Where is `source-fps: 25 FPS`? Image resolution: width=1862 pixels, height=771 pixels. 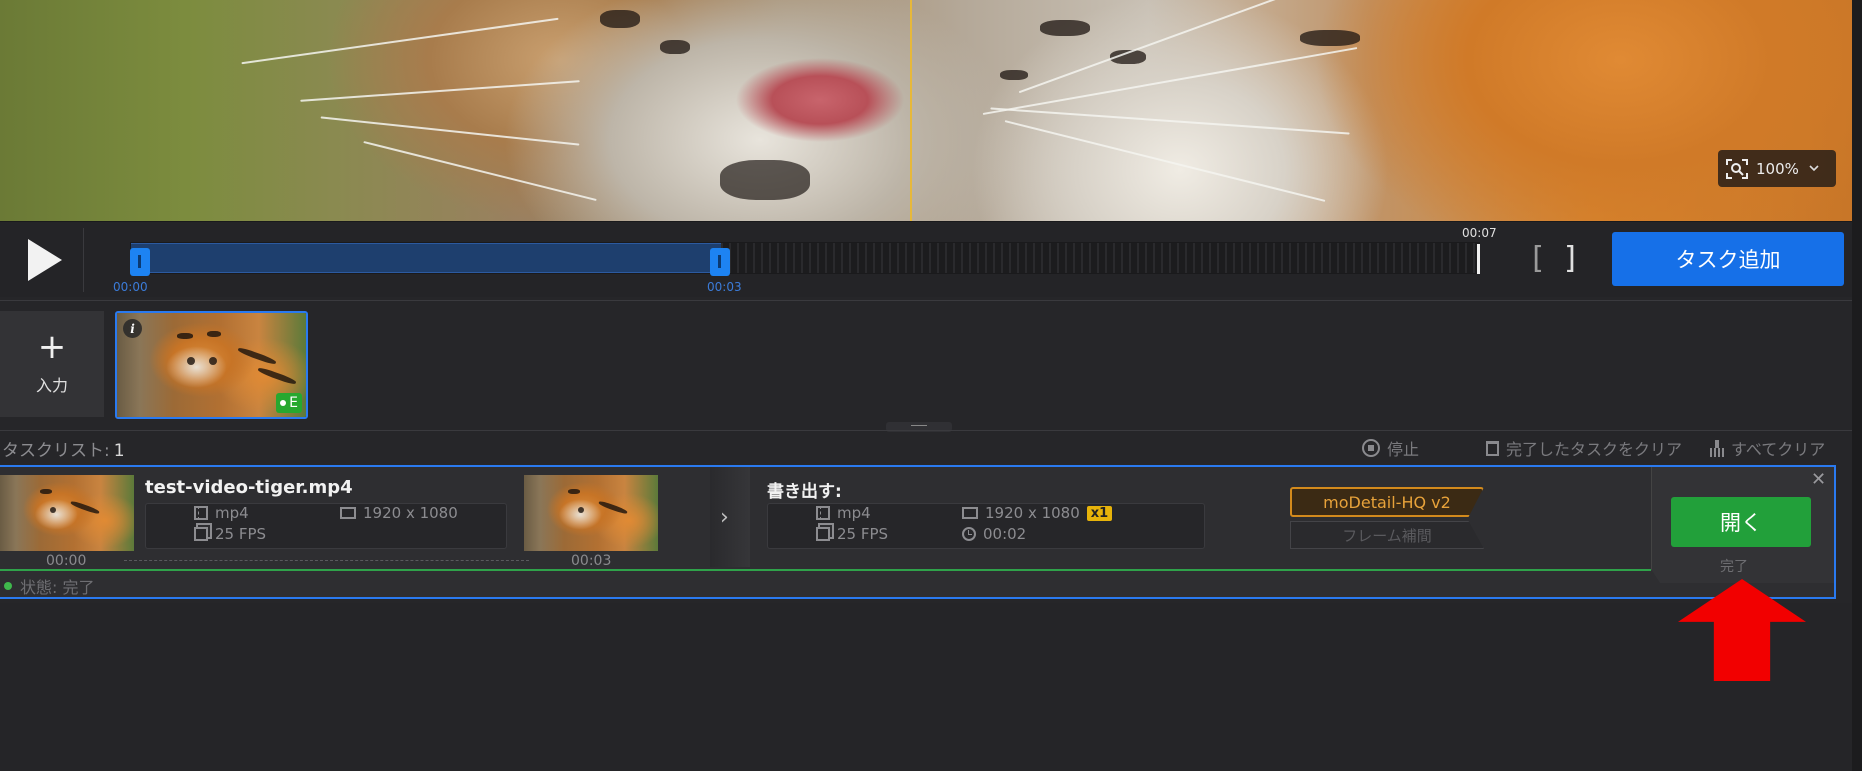
source-fps: 25 FPS is located at coordinates (230, 534).